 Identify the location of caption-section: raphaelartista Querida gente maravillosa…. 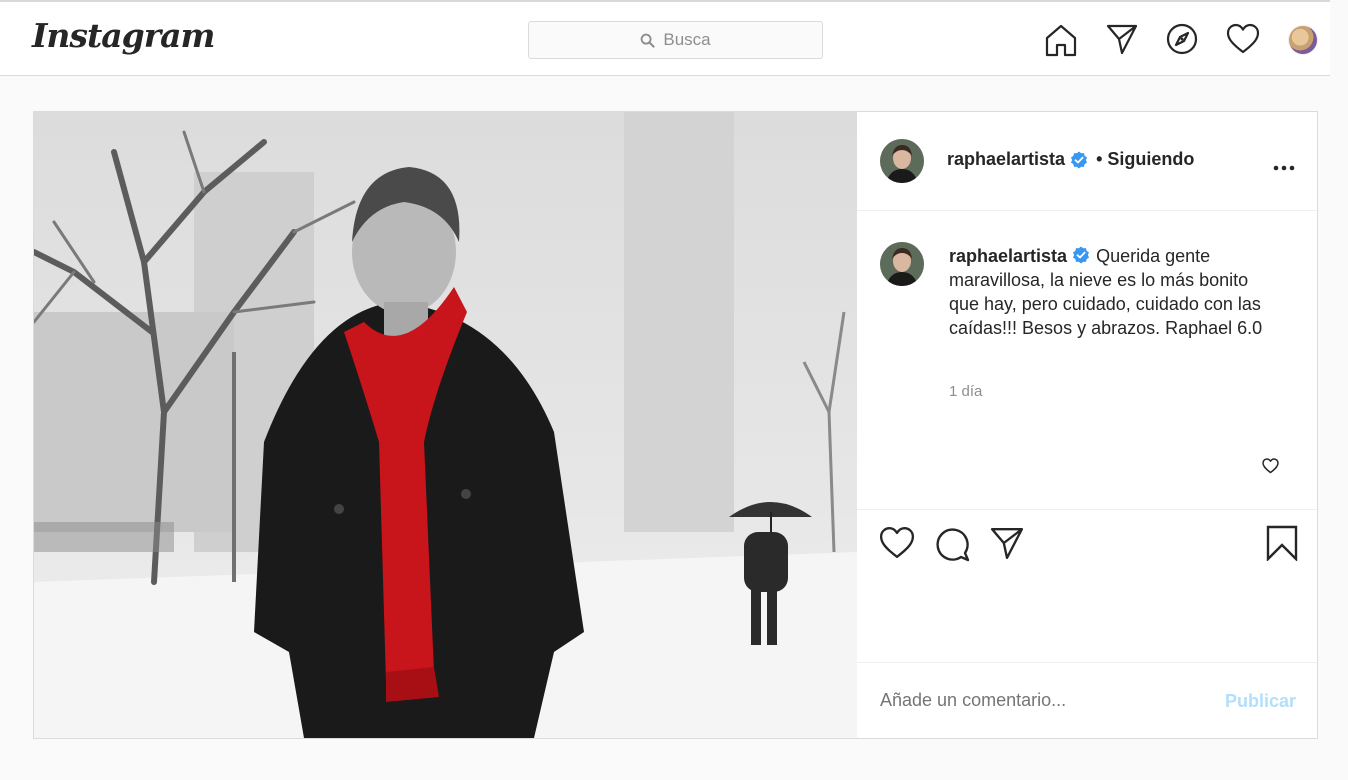
(1087, 360).